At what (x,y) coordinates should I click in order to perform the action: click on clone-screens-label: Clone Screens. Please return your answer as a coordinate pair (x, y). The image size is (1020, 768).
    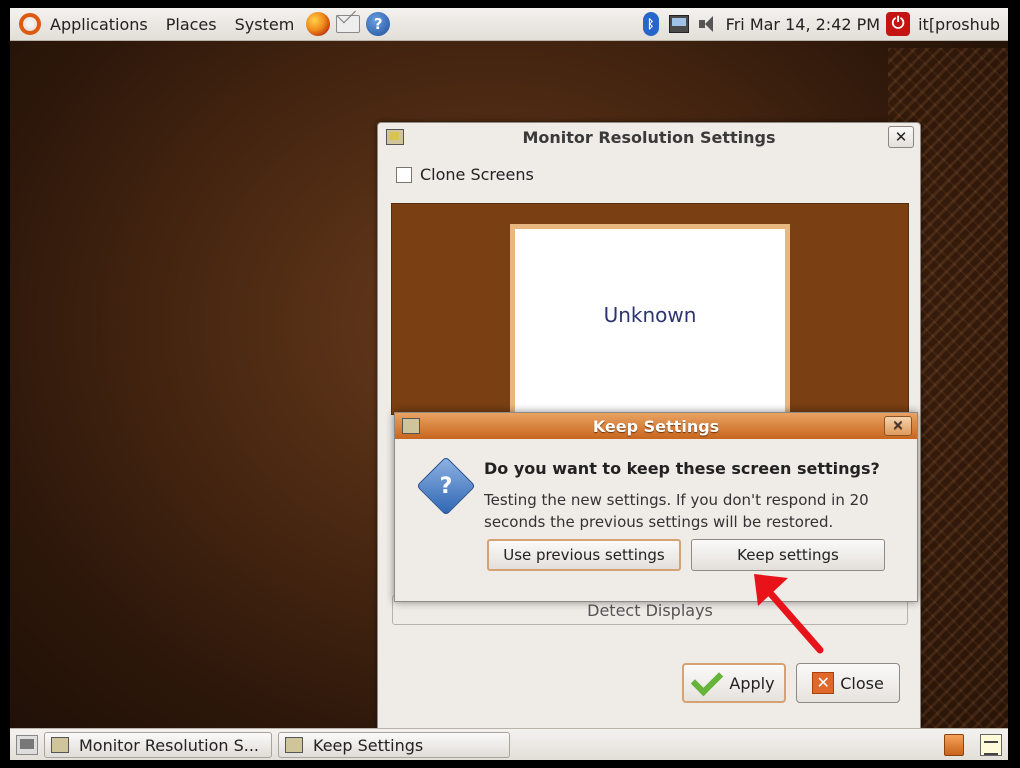
    Looking at the image, I should click on (477, 174).